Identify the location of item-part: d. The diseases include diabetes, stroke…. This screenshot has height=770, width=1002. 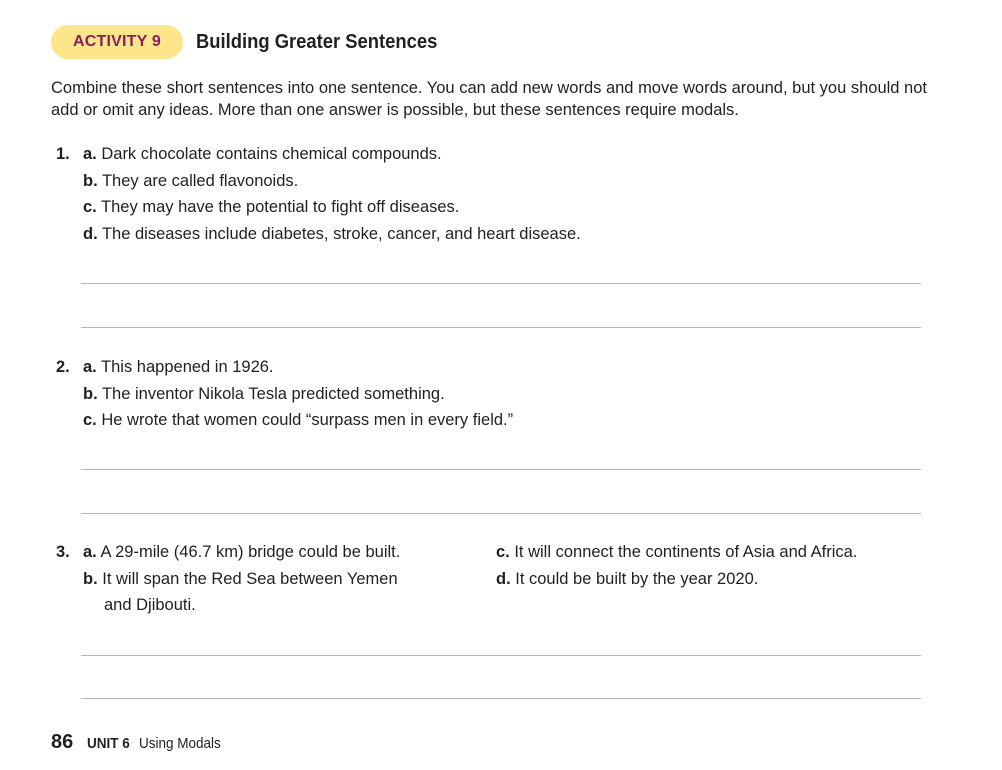
(332, 234).